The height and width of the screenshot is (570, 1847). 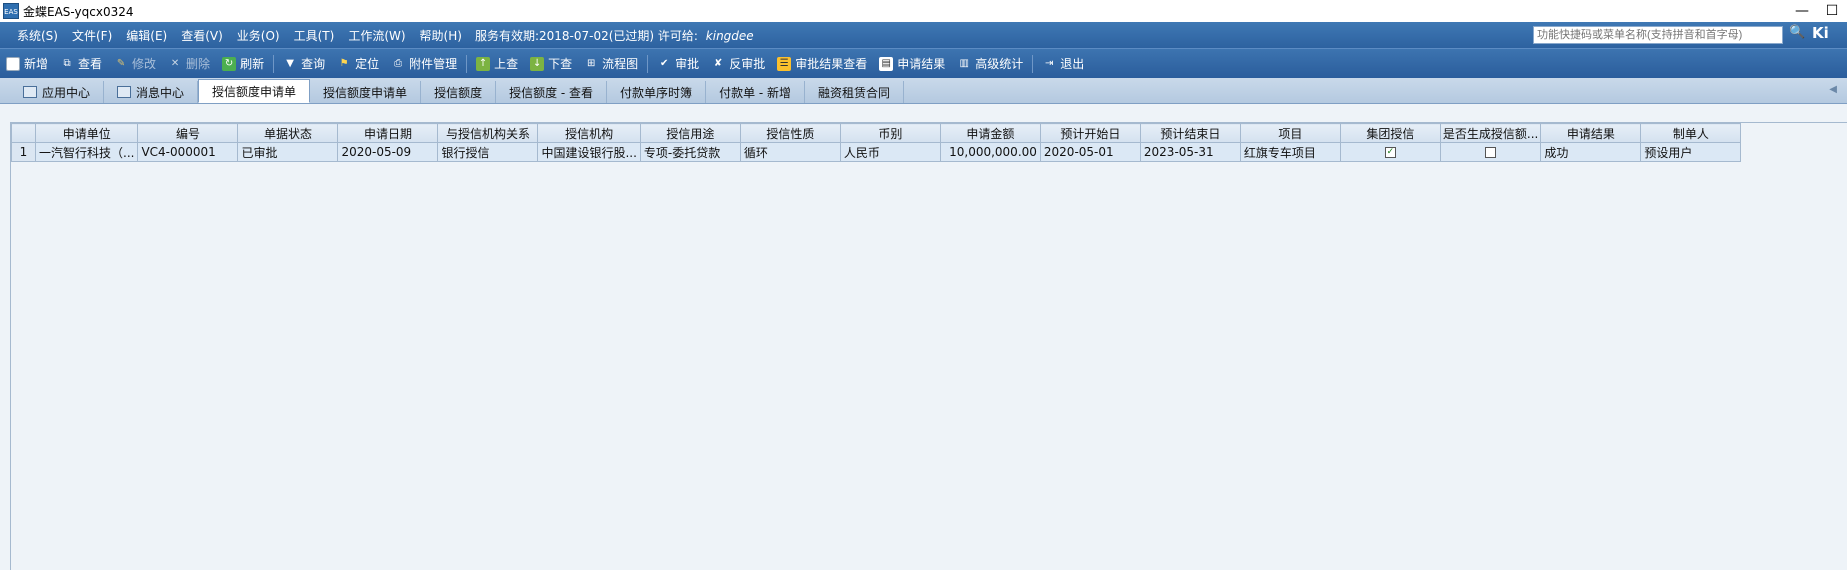 What do you see at coordinates (729, 35) in the screenshot?
I see `license-value: kingdee` at bounding box center [729, 35].